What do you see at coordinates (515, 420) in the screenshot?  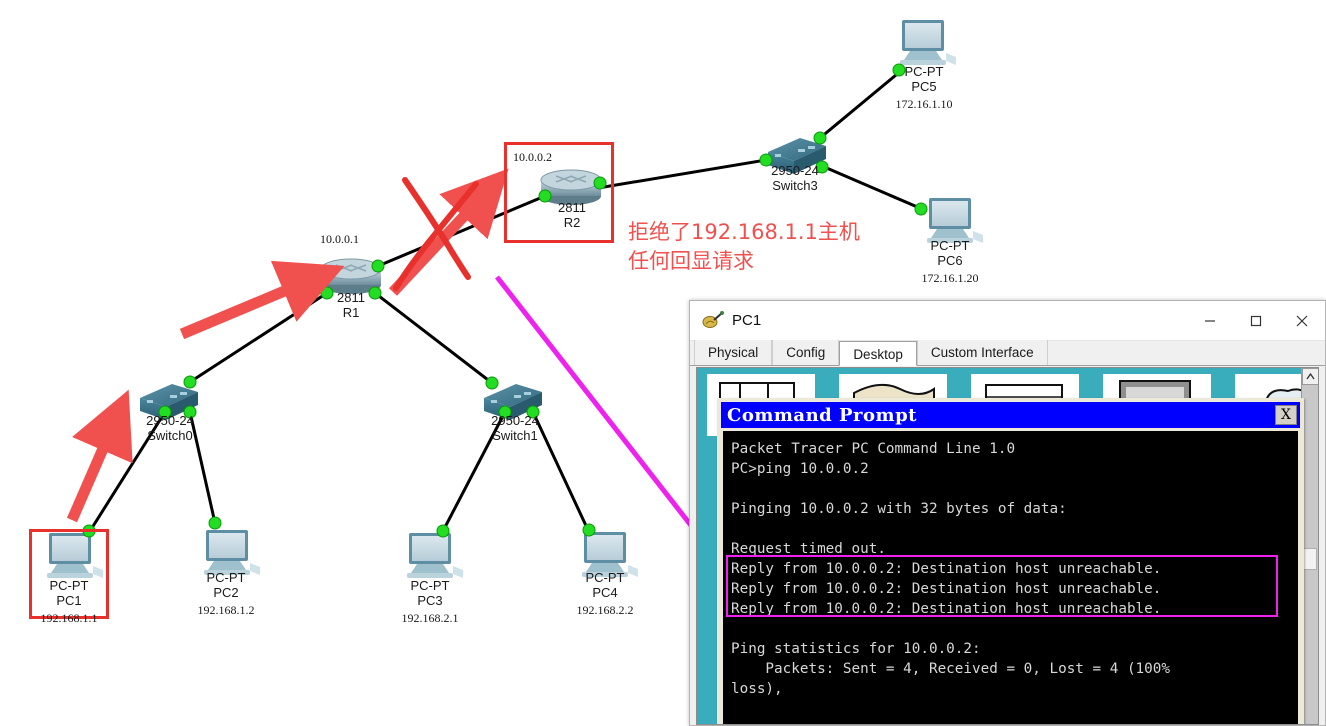 I see `label-switch1-model: 2950-24` at bounding box center [515, 420].